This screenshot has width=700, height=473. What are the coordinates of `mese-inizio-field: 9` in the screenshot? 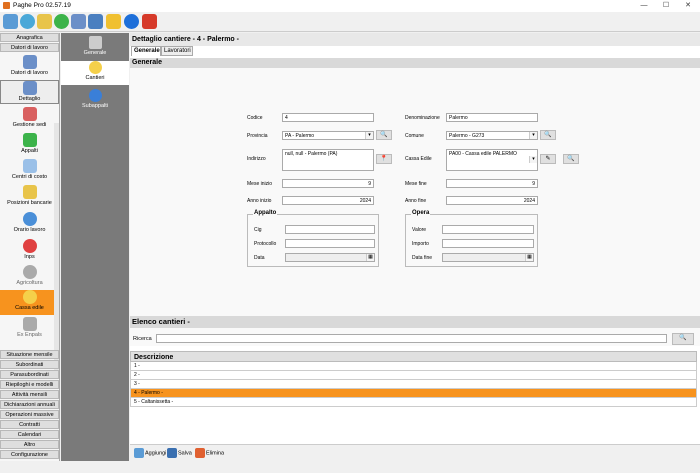 It's located at (328, 183).